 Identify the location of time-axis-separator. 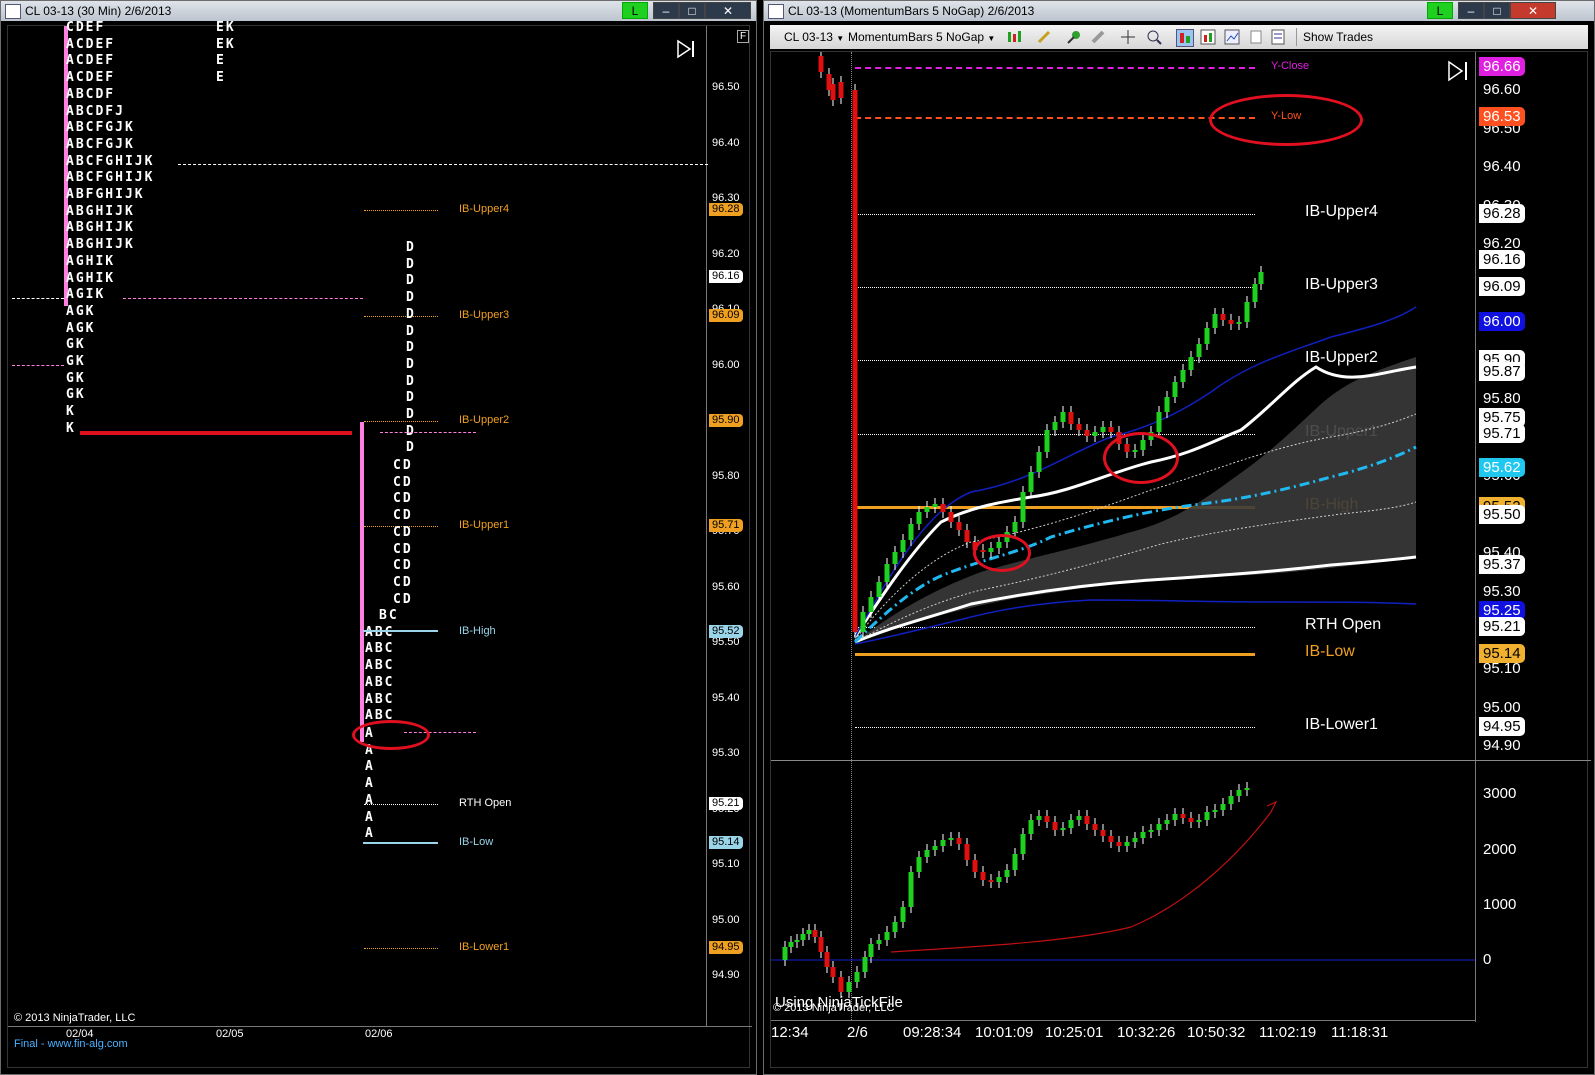
(380, 1026).